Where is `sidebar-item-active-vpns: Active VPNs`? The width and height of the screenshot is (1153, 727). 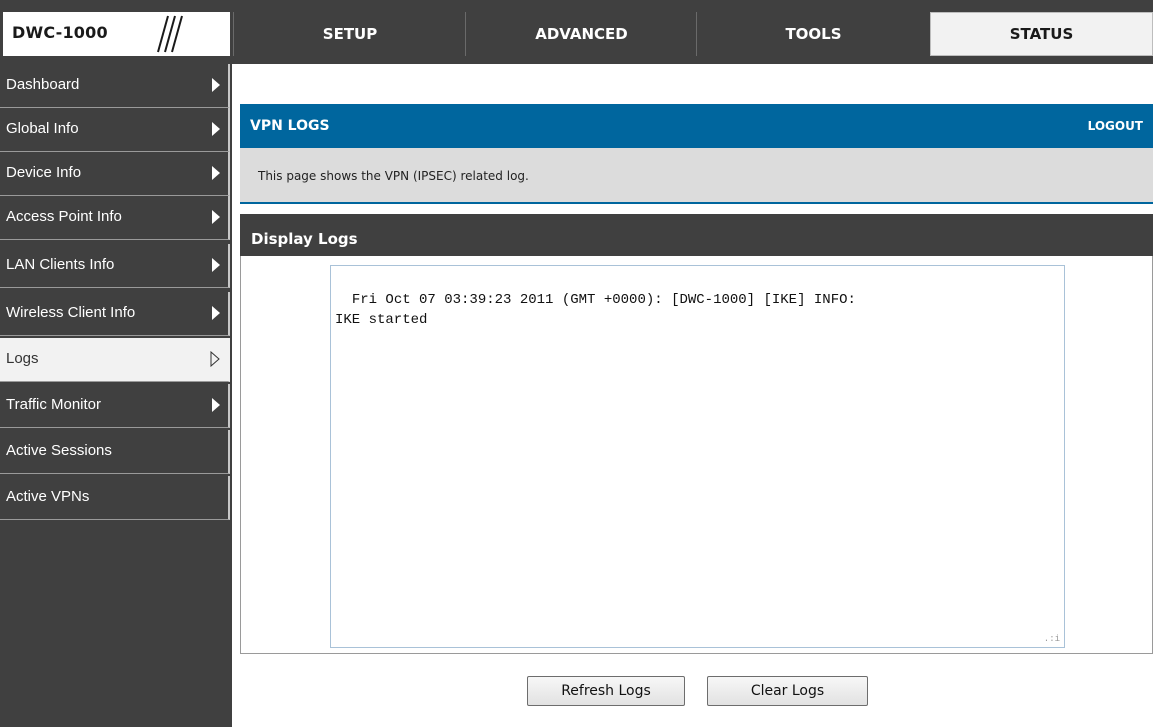
sidebar-item-active-vpns: Active VPNs is located at coordinates (115, 498).